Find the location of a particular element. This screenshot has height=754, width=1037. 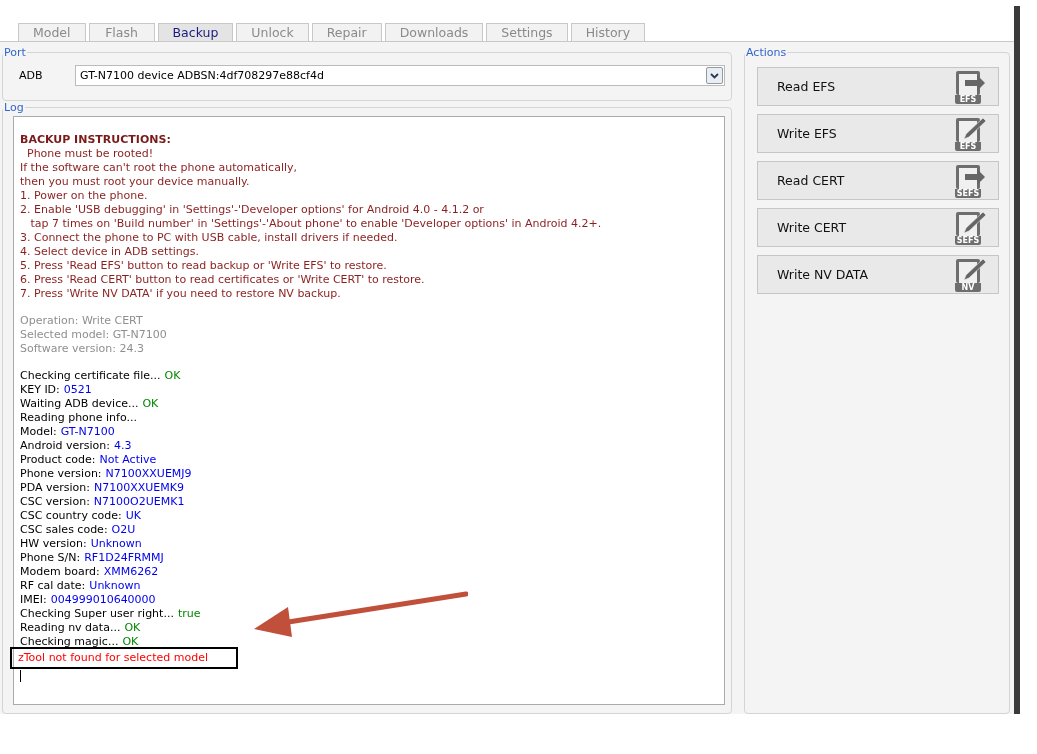

action-button: Read CERT SEFS is located at coordinates (878, 180).